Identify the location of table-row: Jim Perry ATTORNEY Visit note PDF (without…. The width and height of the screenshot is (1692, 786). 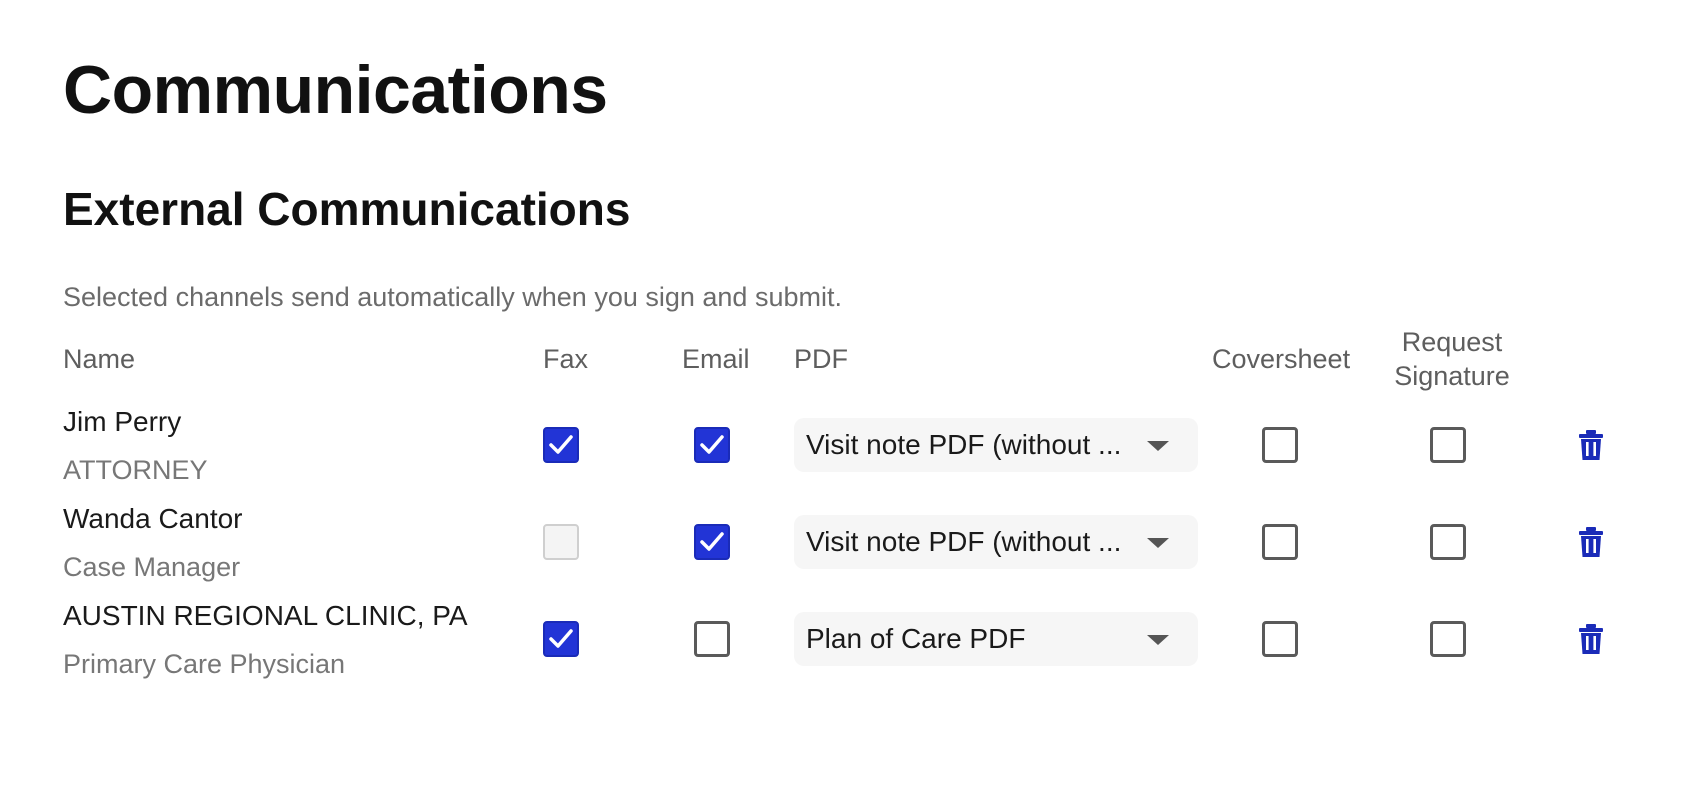
(846, 453).